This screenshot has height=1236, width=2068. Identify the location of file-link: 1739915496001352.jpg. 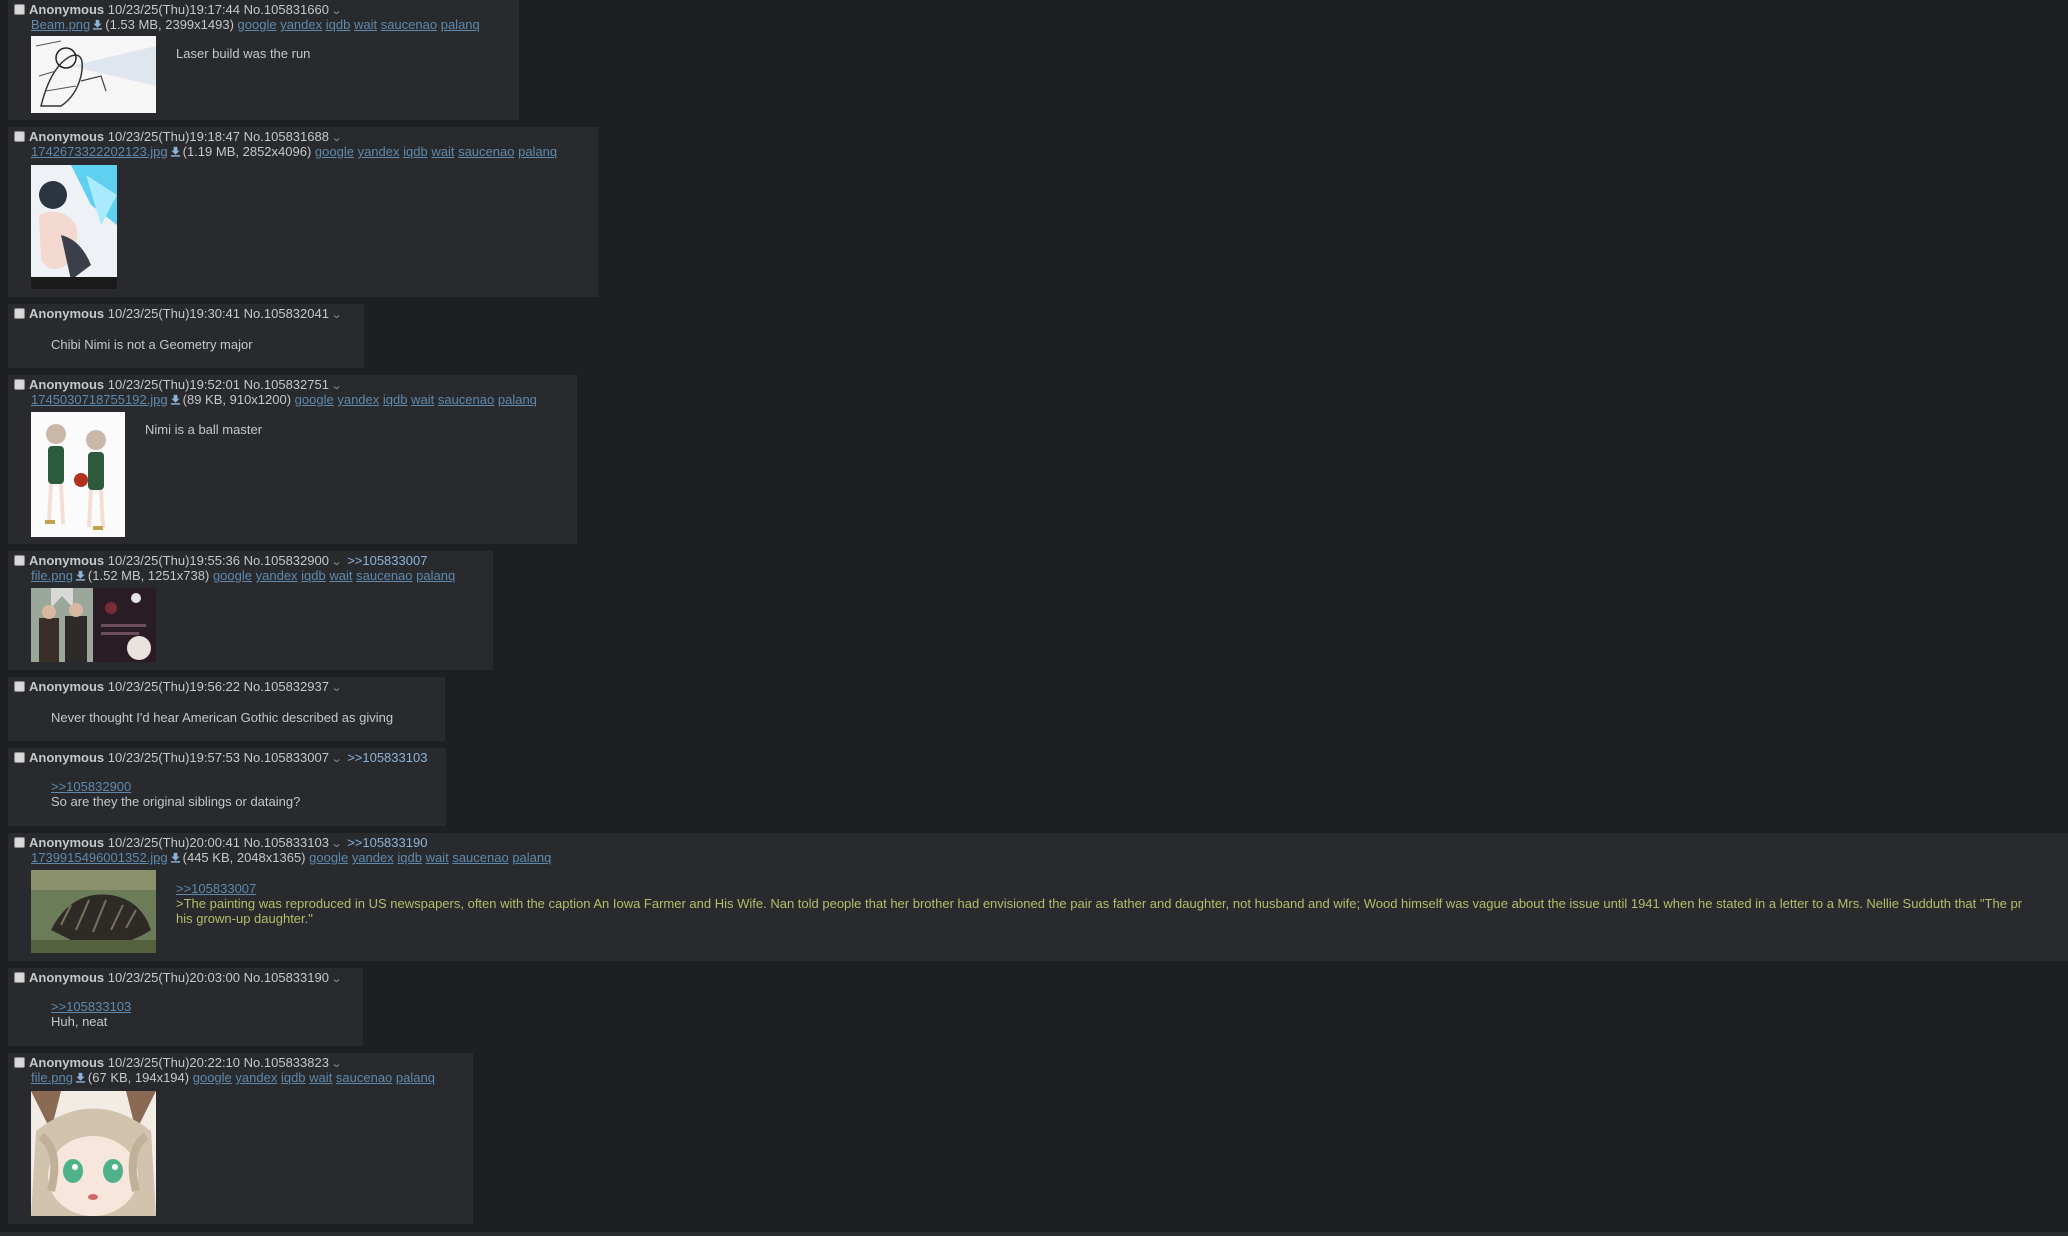
(99, 857).